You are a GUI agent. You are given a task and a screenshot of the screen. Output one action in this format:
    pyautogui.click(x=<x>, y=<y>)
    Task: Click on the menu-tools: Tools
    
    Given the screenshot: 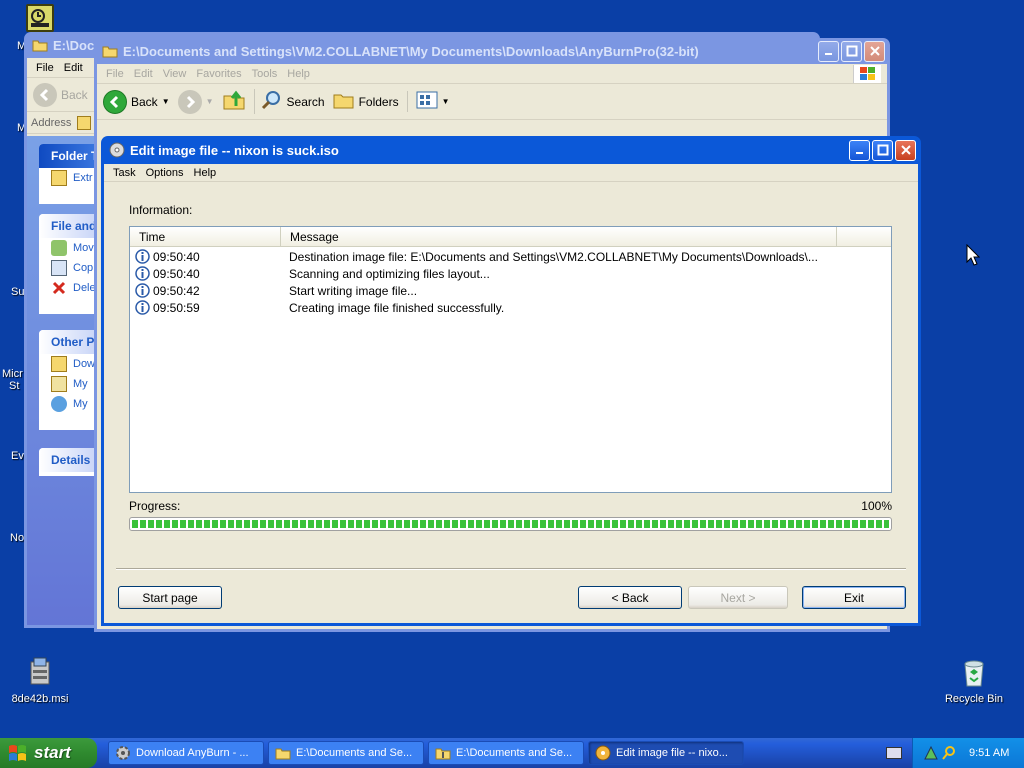 What is the action you would take?
    pyautogui.click(x=265, y=74)
    